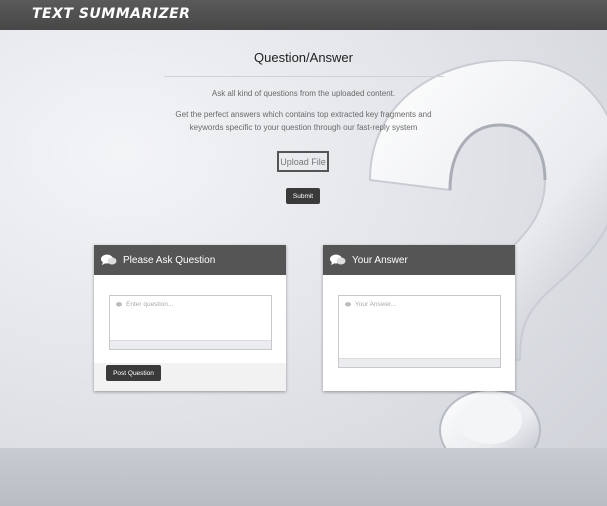 The height and width of the screenshot is (506, 607). What do you see at coordinates (133, 373) in the screenshot?
I see `post-question-button: Post Question` at bounding box center [133, 373].